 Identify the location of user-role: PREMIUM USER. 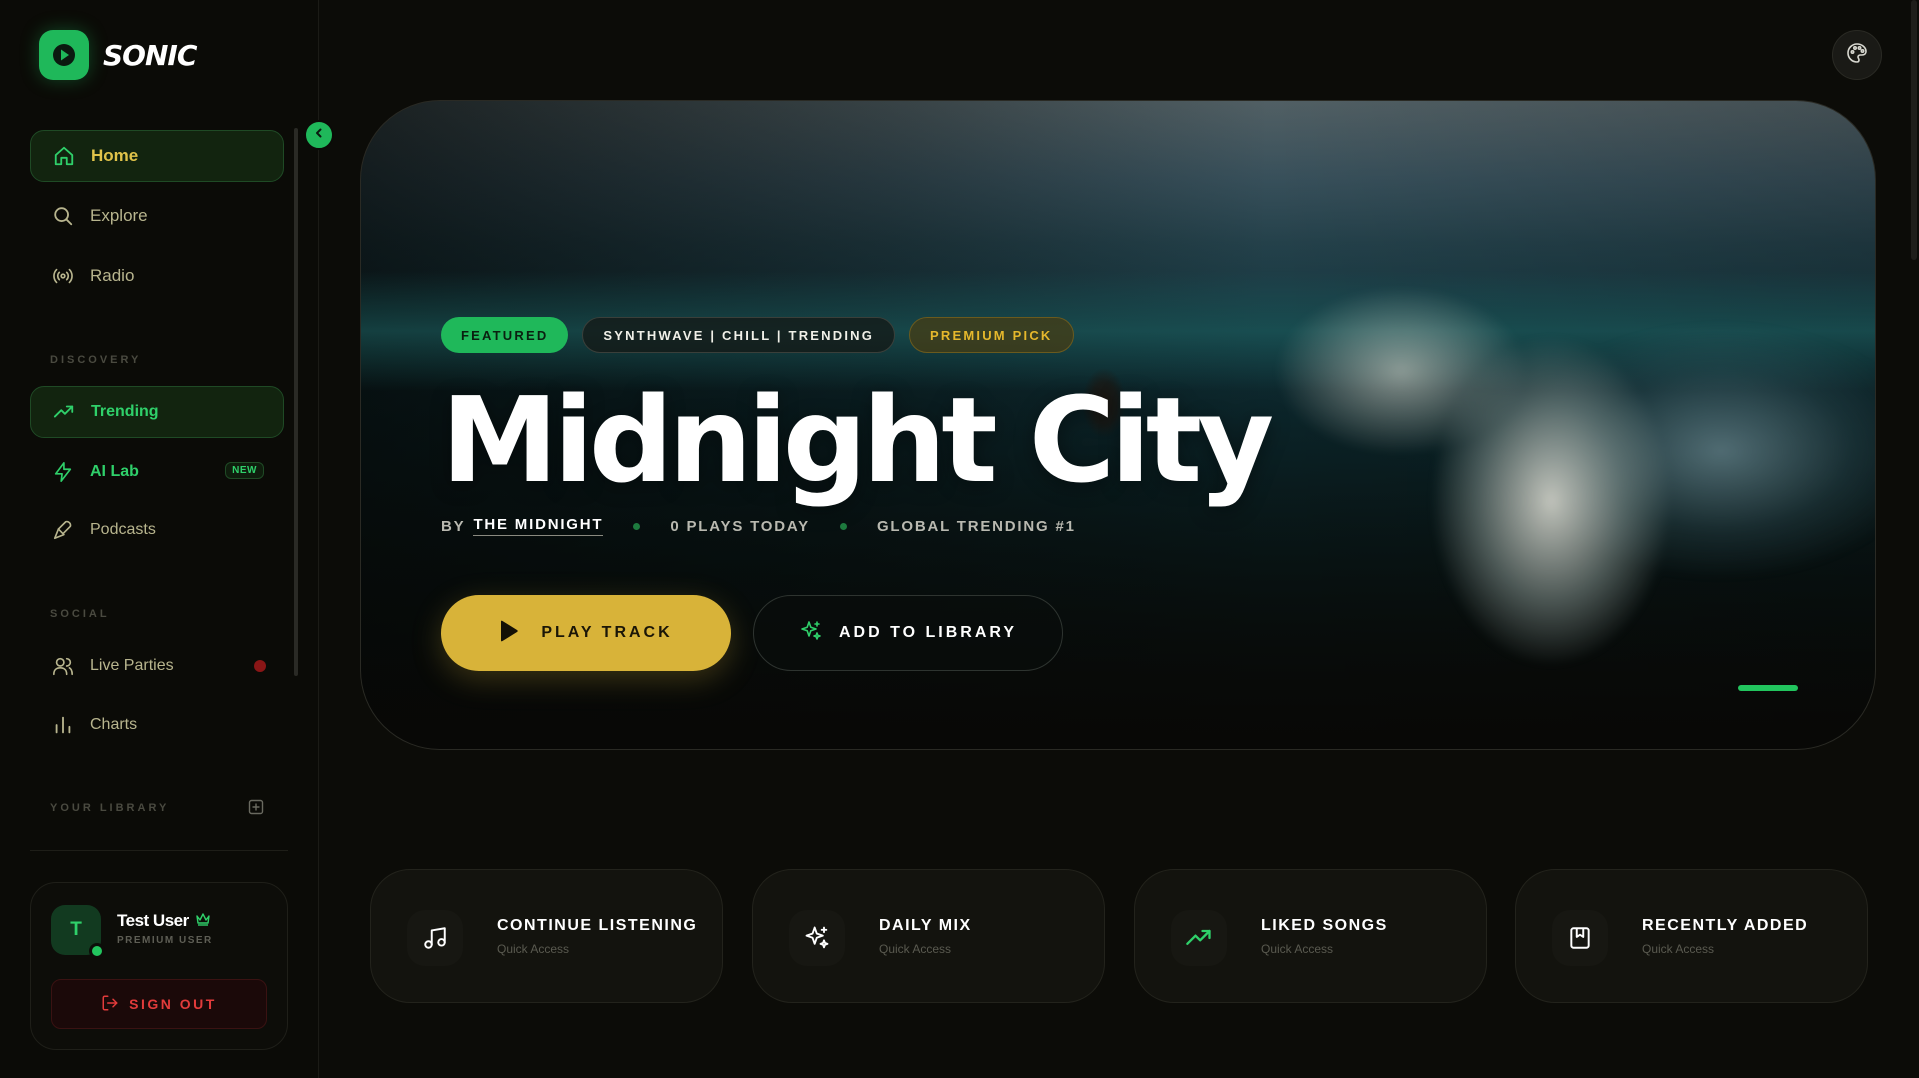
(165, 940).